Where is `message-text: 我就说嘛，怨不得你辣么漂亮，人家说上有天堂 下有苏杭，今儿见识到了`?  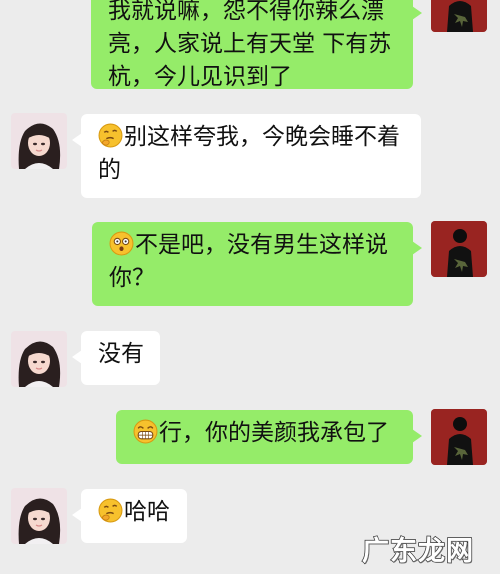
message-text: 我就说嘛，怨不得你辣么漂亮，人家说上有天堂 下有苏杭，今儿见识到了 is located at coordinates (250, 45).